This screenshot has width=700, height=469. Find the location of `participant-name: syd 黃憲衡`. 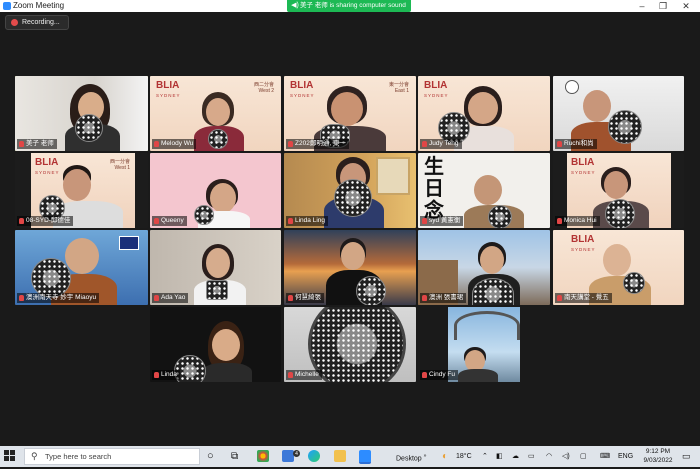

participant-name: syd 黃憲衡 is located at coordinates (442, 221).